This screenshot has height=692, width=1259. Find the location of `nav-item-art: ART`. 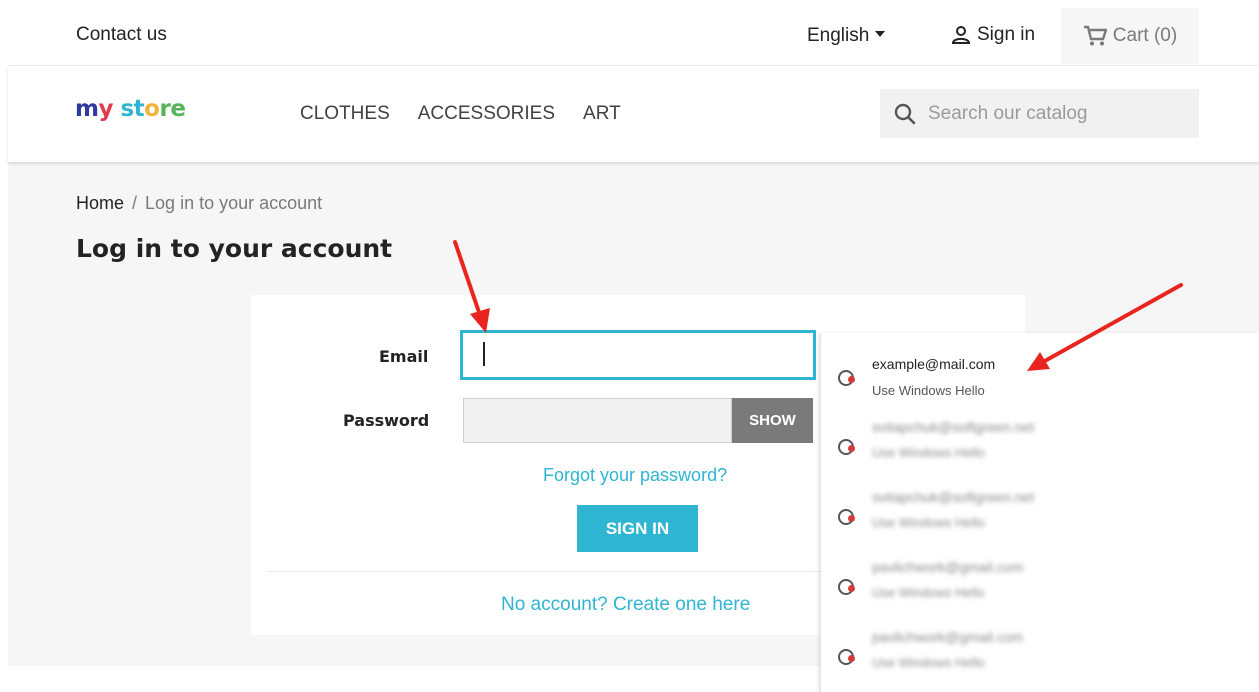

nav-item-art: ART is located at coordinates (602, 114).